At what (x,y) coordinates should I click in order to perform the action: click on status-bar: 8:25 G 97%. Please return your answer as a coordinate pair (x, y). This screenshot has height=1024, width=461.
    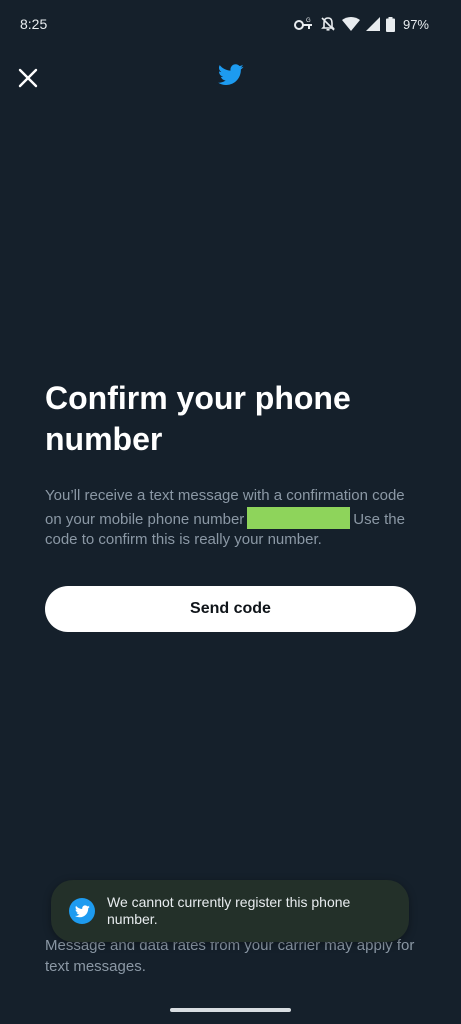
    Looking at the image, I should click on (230, 25).